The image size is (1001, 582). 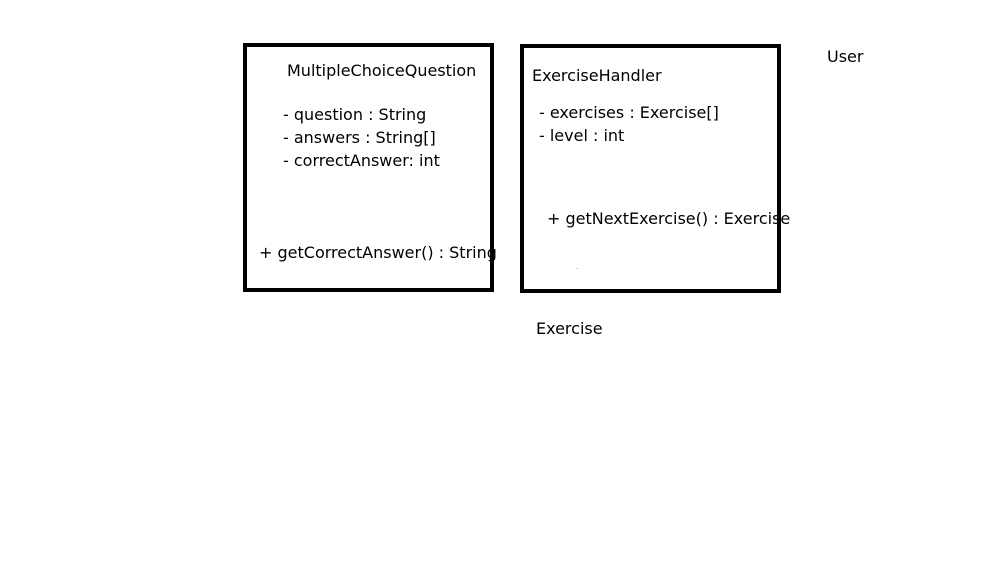 What do you see at coordinates (629, 124) in the screenshot?
I see `attribute-list: - exercises : Exercise[] - level : int` at bounding box center [629, 124].